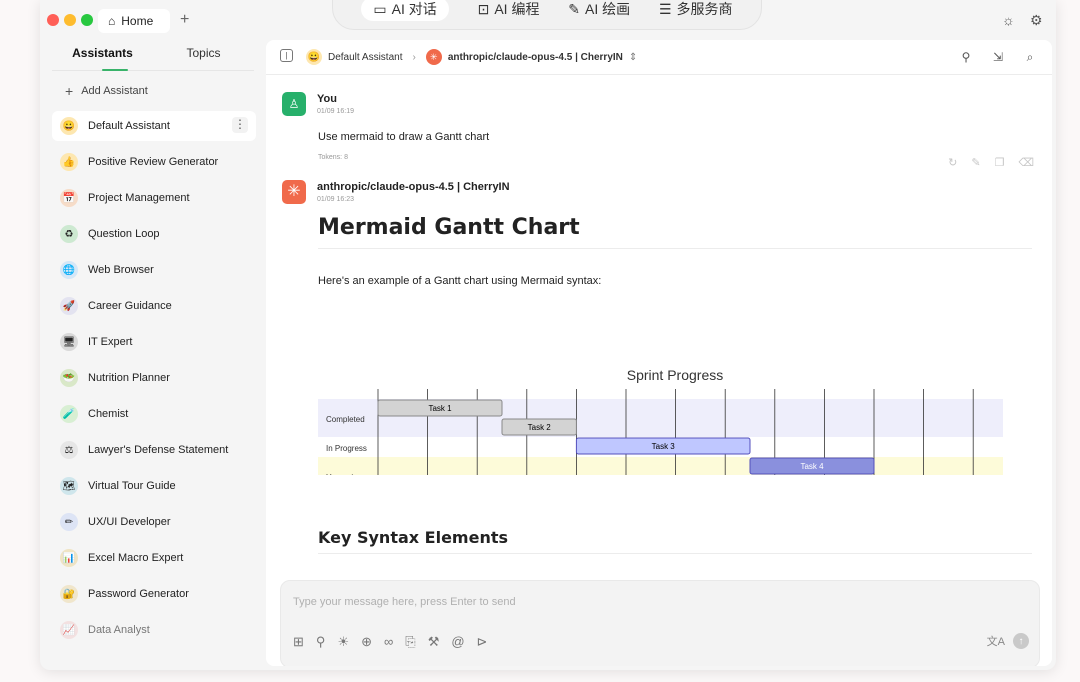 This screenshot has width=1080, height=682. I want to click on home-tab: ⌂ Home, so click(134, 21).